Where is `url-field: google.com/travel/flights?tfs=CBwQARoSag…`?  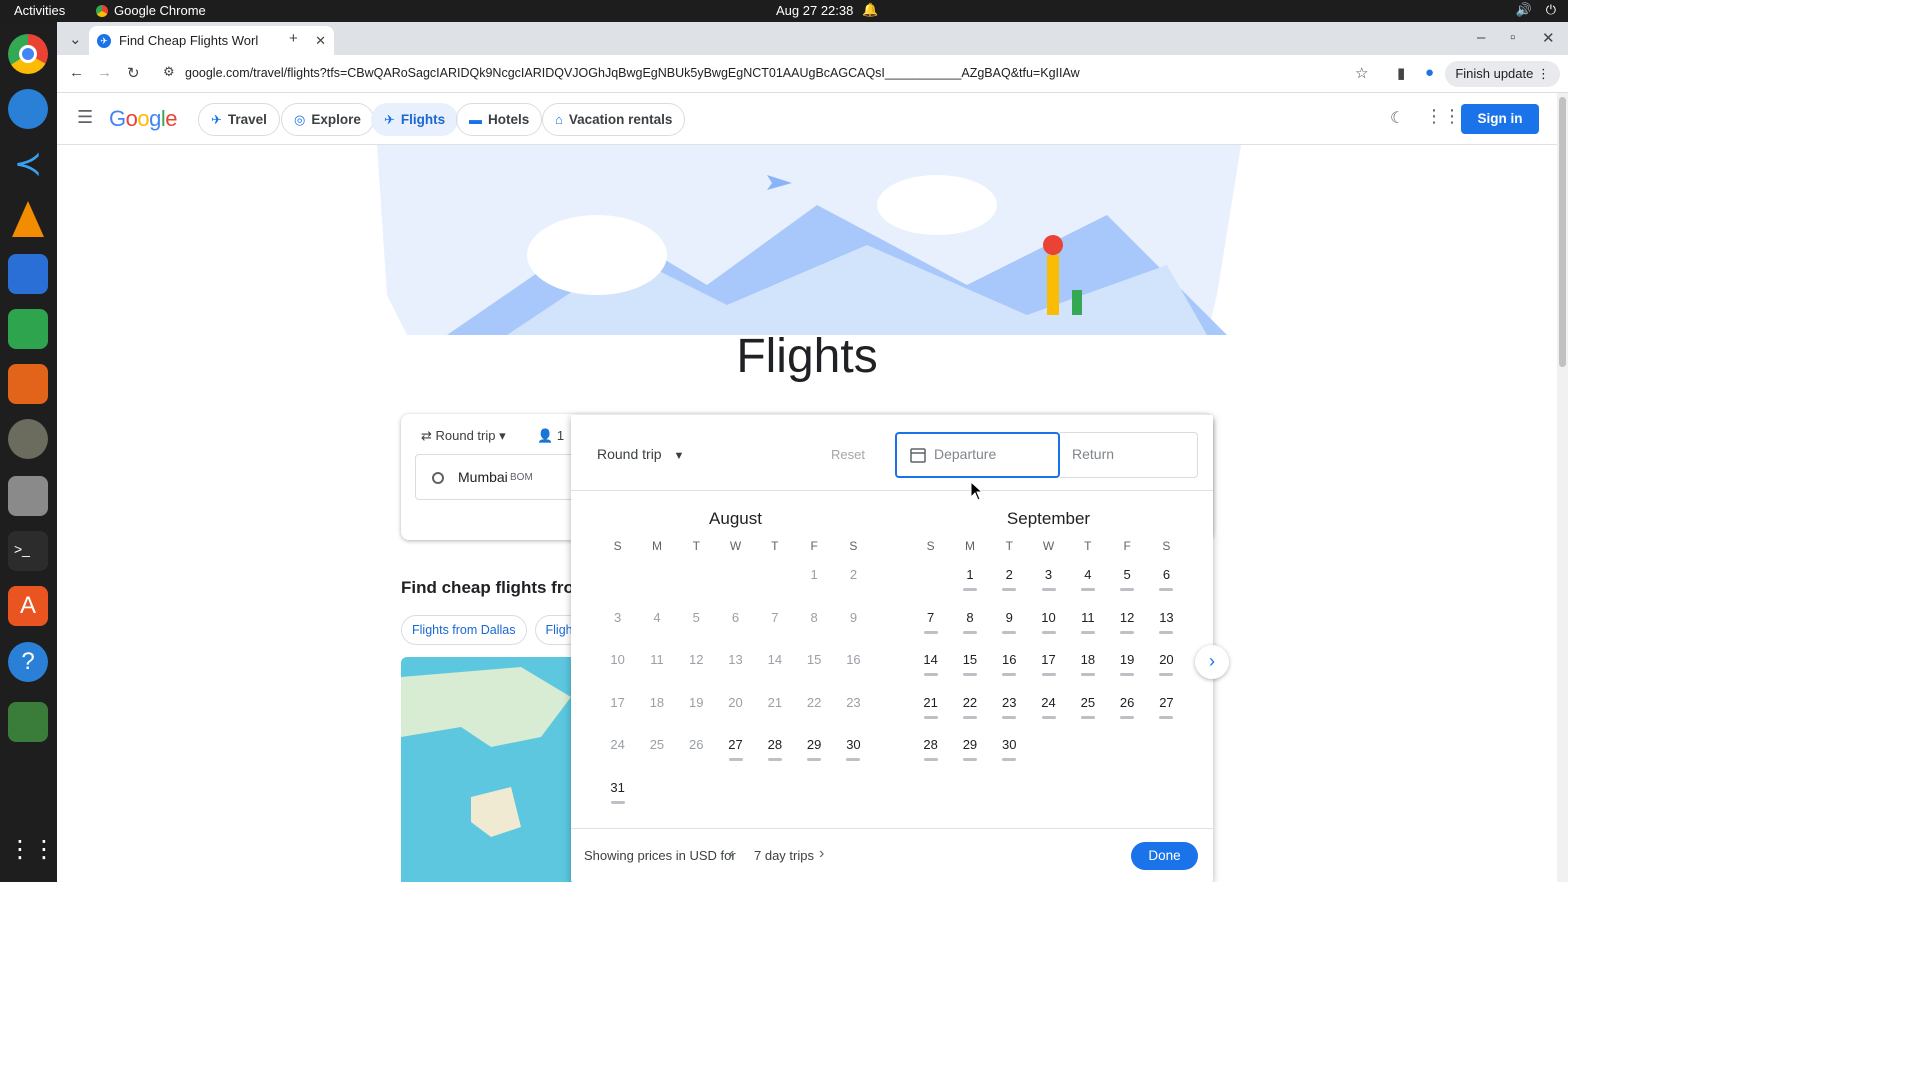 url-field: google.com/travel/flights?tfs=CBwQARoSag… is located at coordinates (632, 73).